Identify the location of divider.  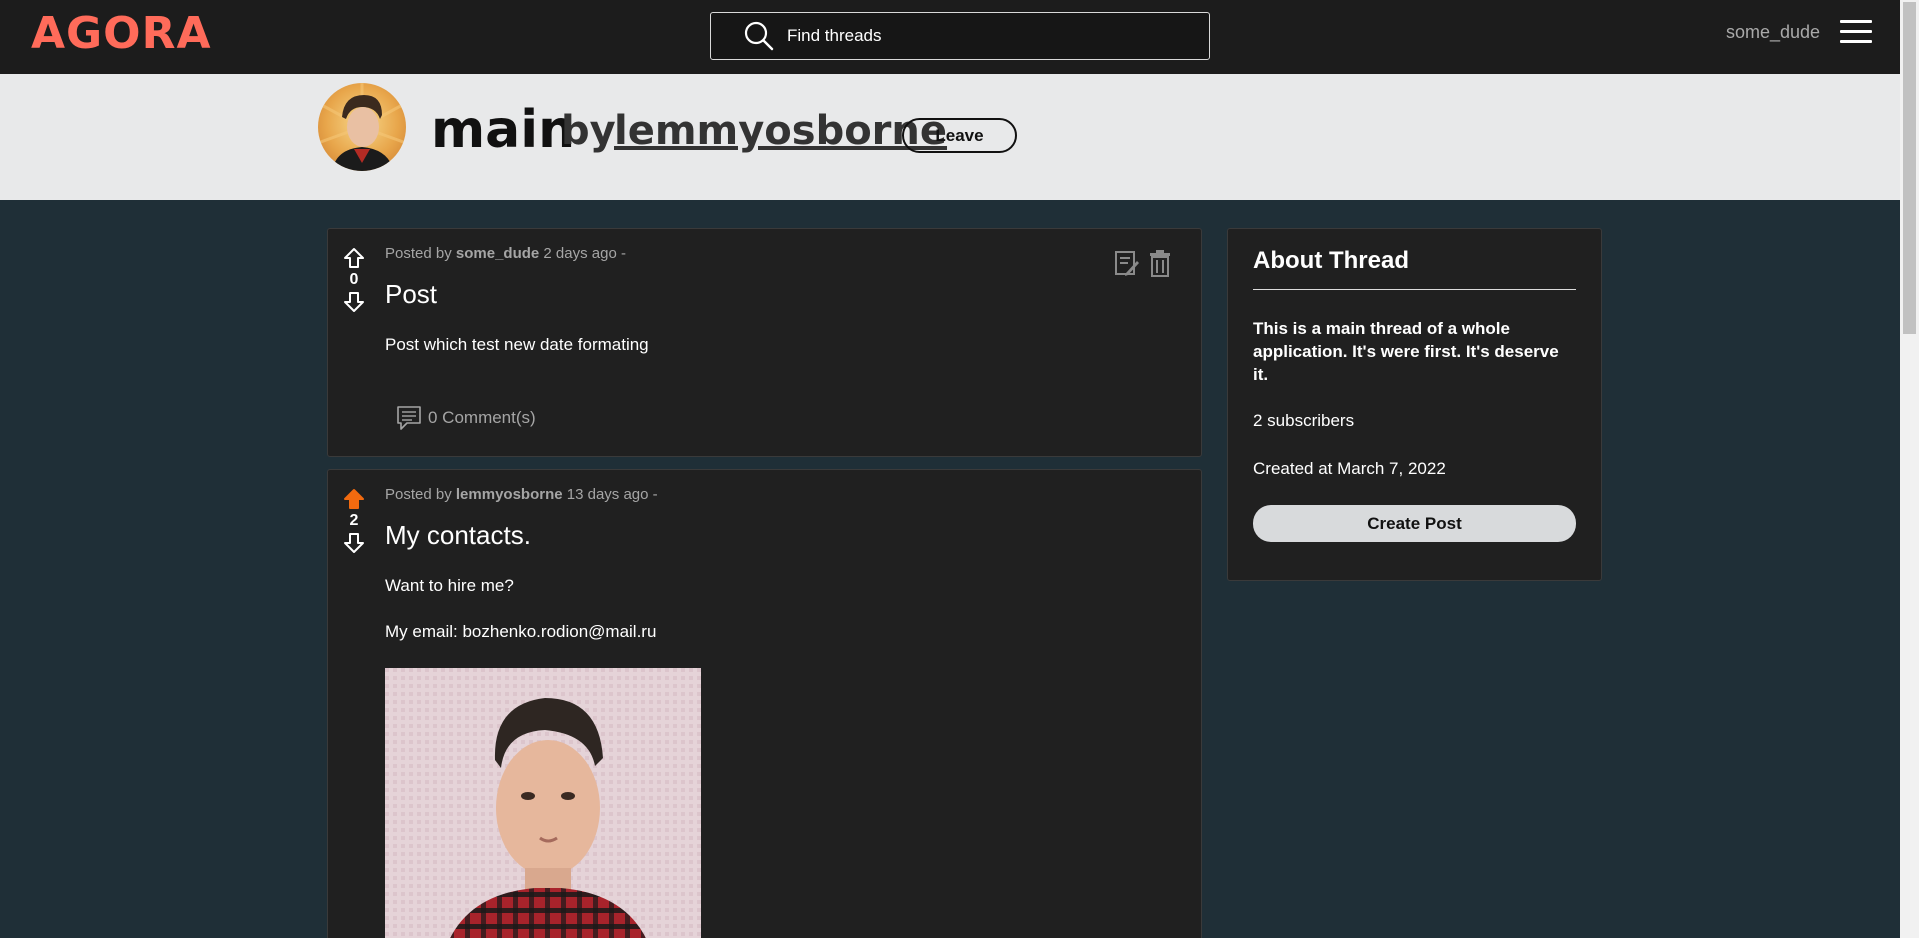
(1414, 289).